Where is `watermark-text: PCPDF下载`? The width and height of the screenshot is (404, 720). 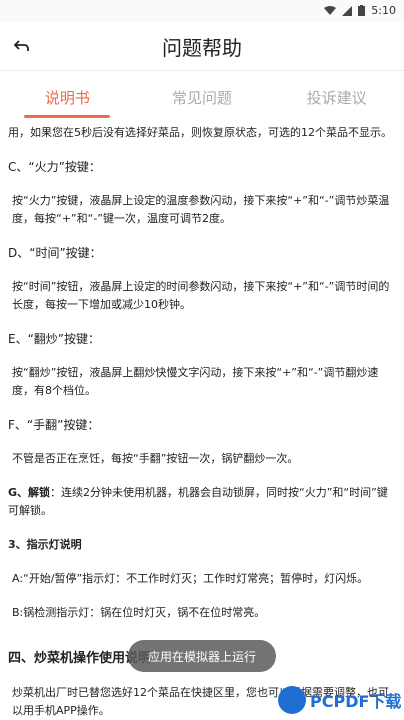
watermark-text: PCPDF下载 is located at coordinates (356, 701).